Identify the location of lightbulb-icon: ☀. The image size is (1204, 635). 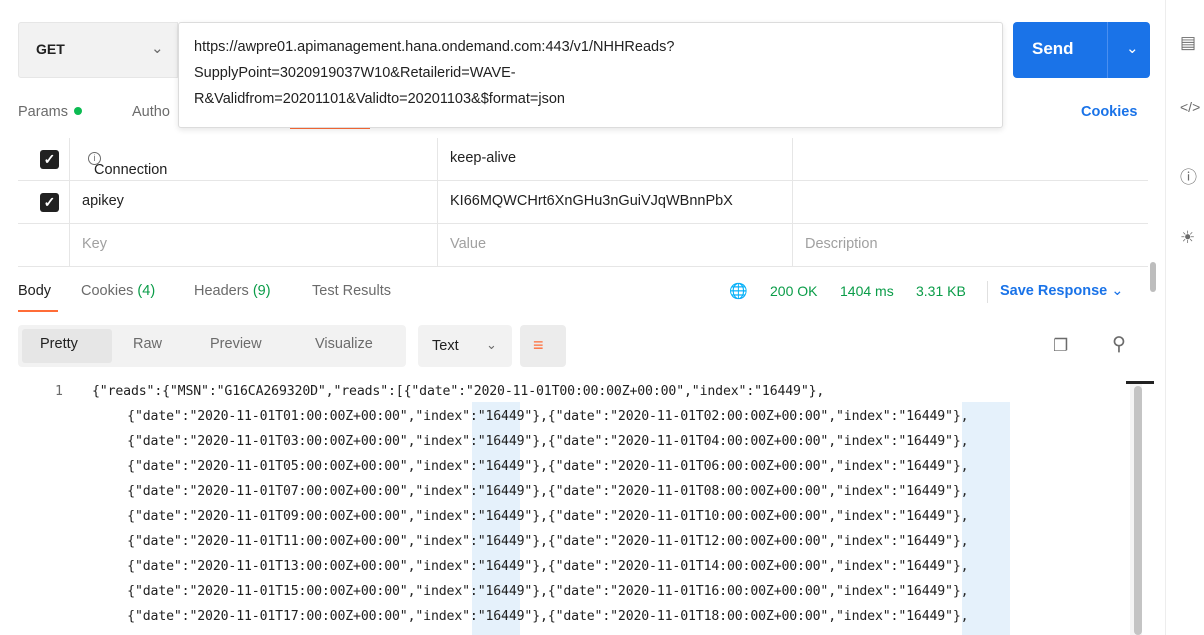
(1187, 238).